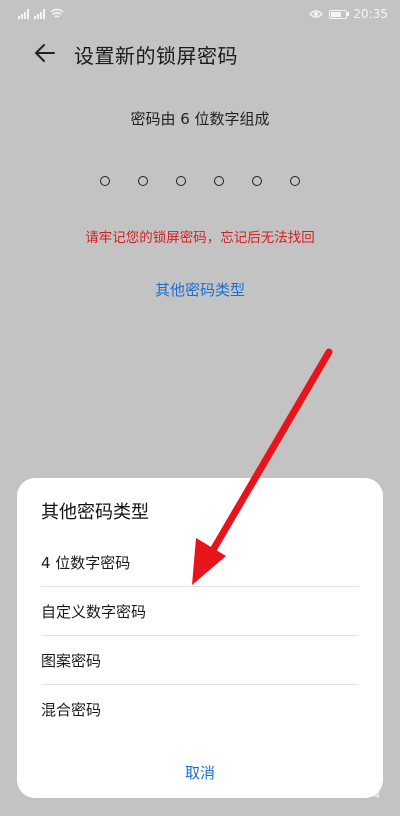  I want to click on pin-dots, so click(200, 181).